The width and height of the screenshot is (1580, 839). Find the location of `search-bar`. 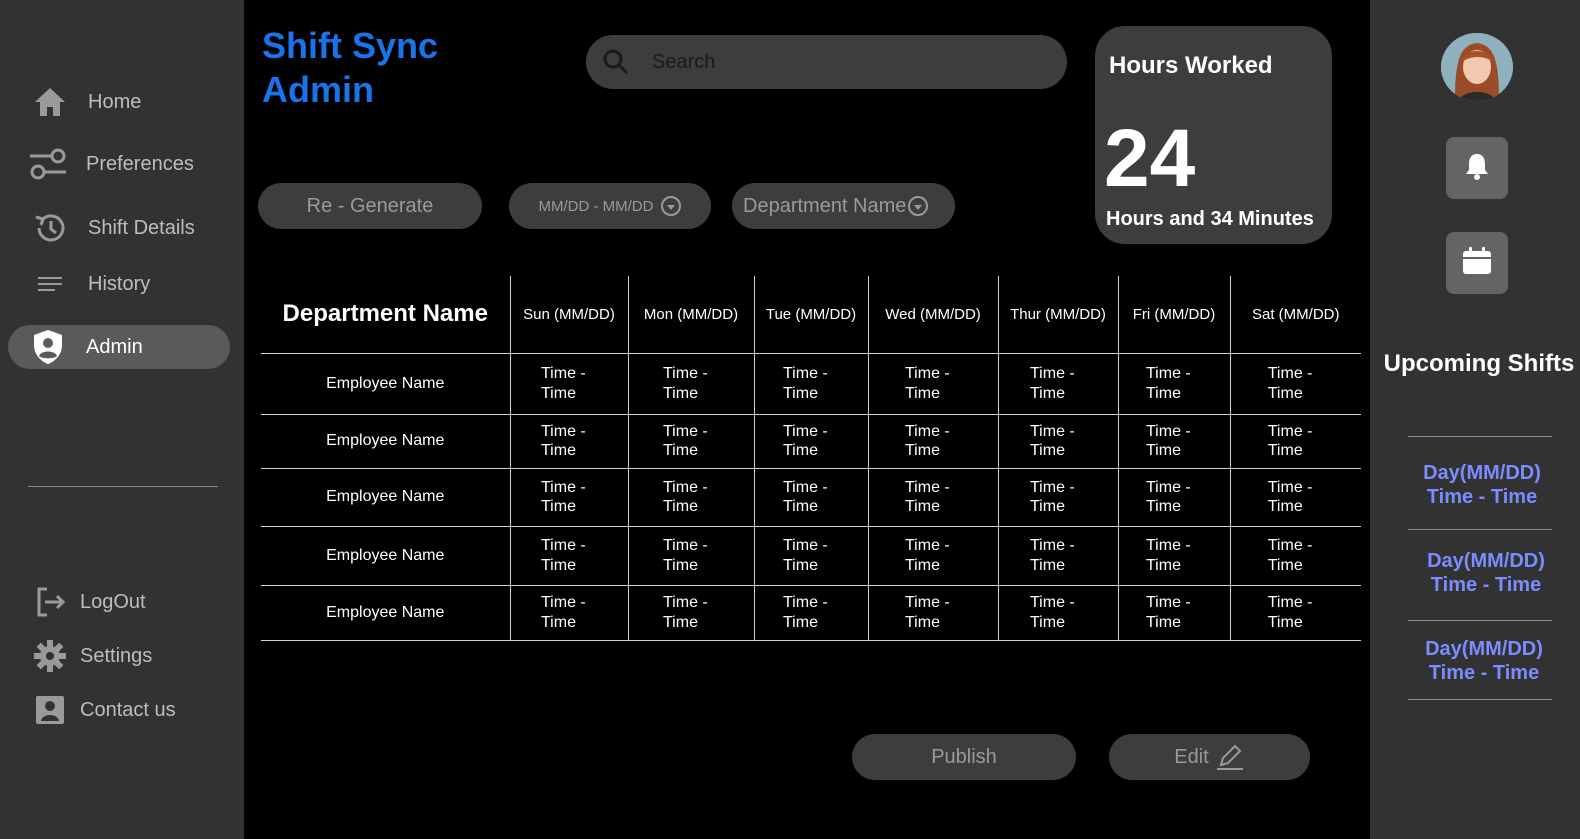

search-bar is located at coordinates (826, 62).